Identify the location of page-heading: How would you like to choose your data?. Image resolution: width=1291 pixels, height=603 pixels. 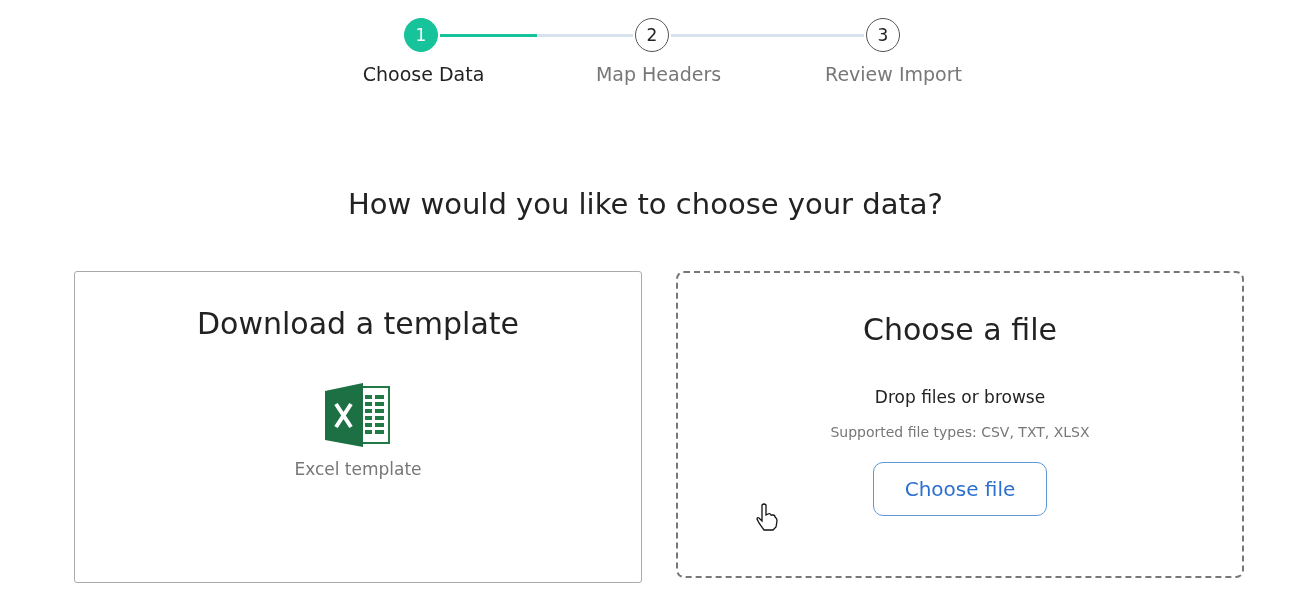
(645, 204).